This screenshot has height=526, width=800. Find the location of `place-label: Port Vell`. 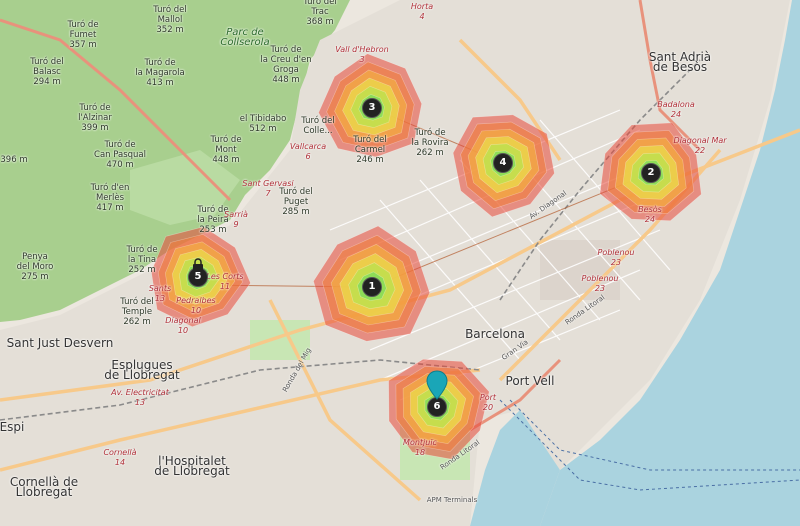

place-label: Port Vell is located at coordinates (530, 381).